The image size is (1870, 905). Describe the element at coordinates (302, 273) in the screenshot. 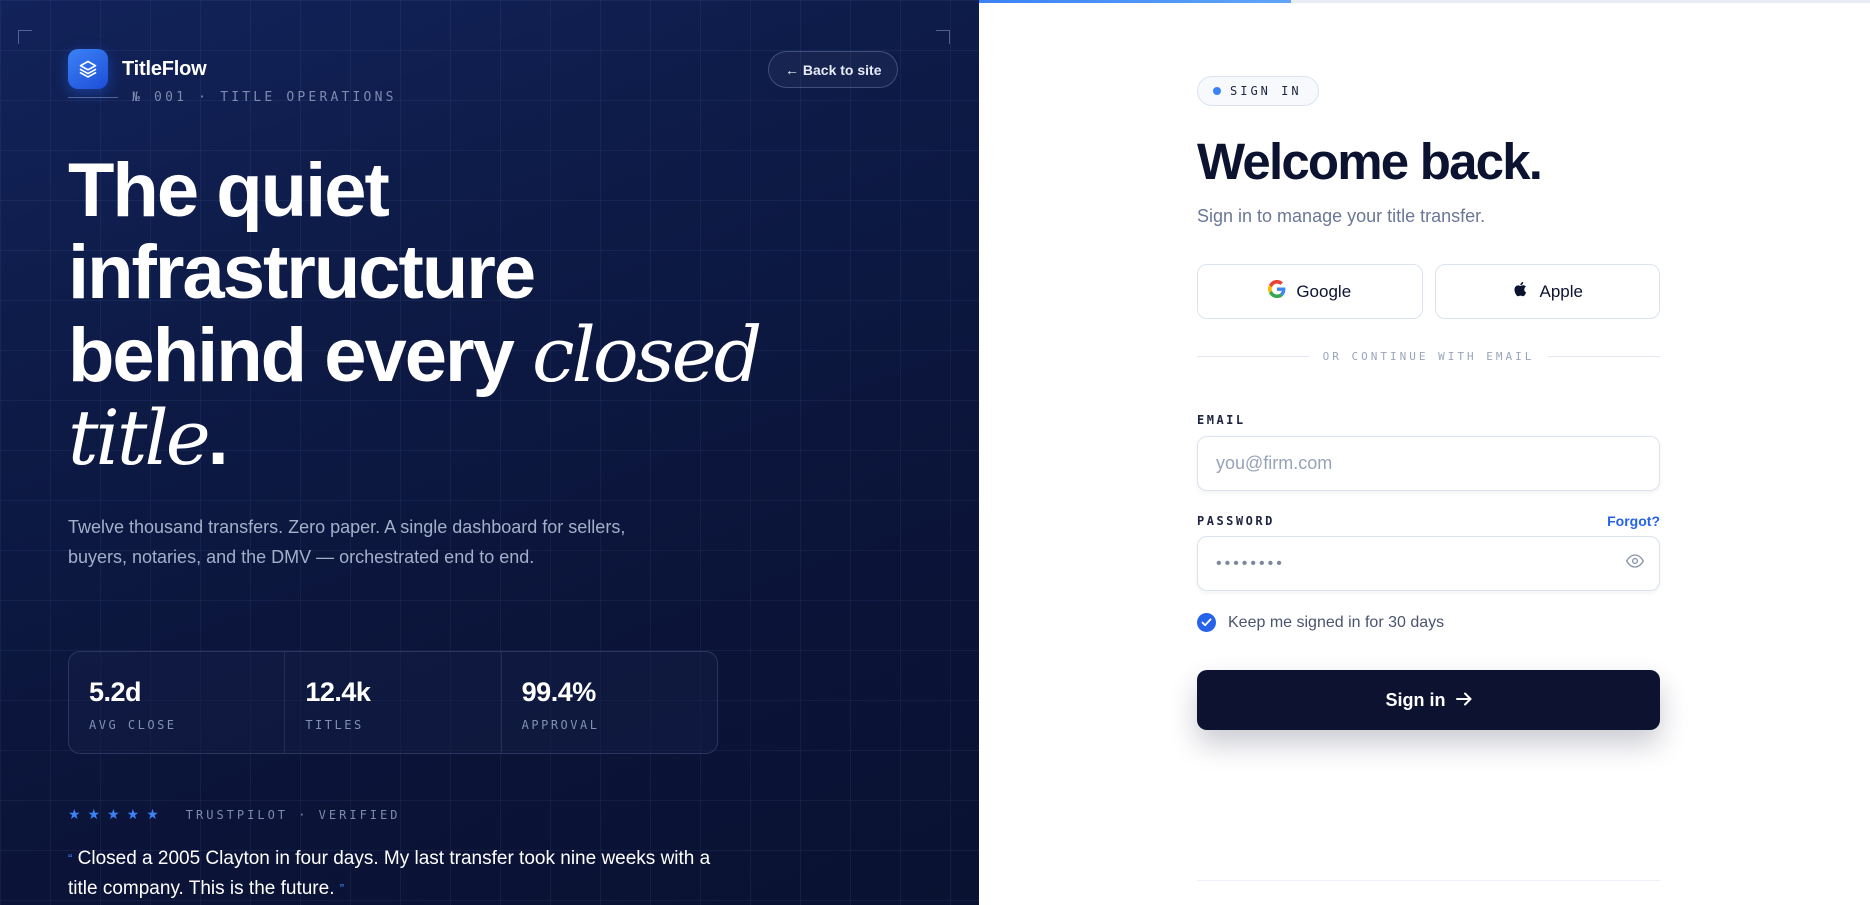

I see `headline-text: The quiet infrastructure behind every` at that location.